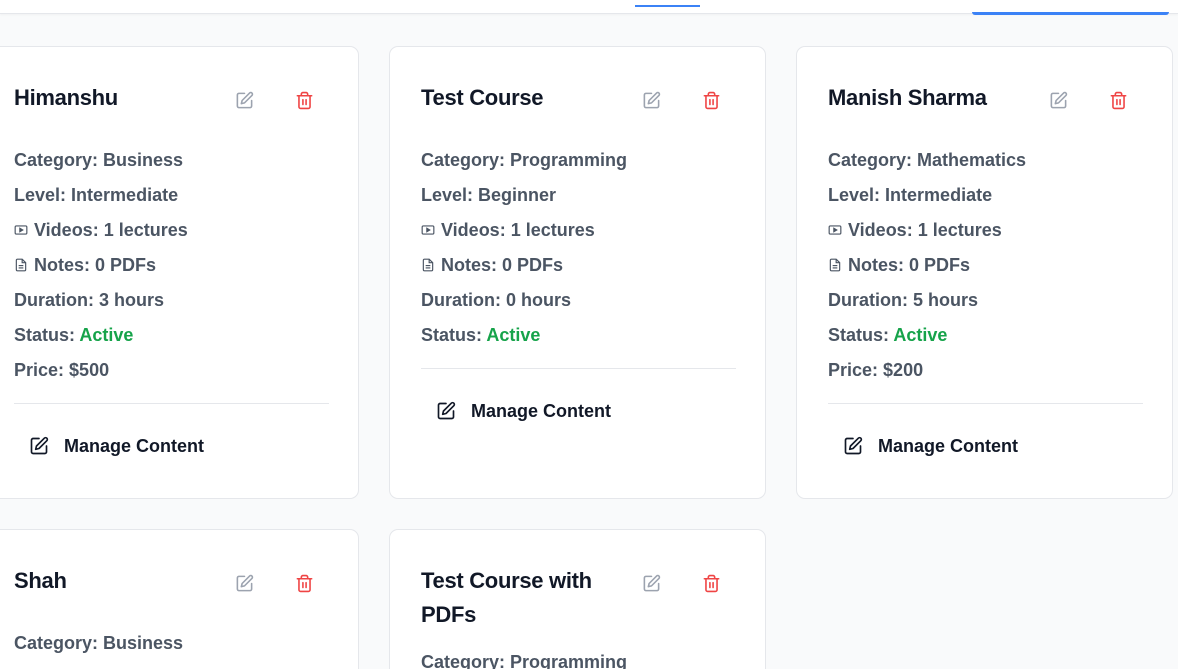 The width and height of the screenshot is (1178, 669). What do you see at coordinates (927, 160) in the screenshot?
I see `course-category: Category: Mathematics` at bounding box center [927, 160].